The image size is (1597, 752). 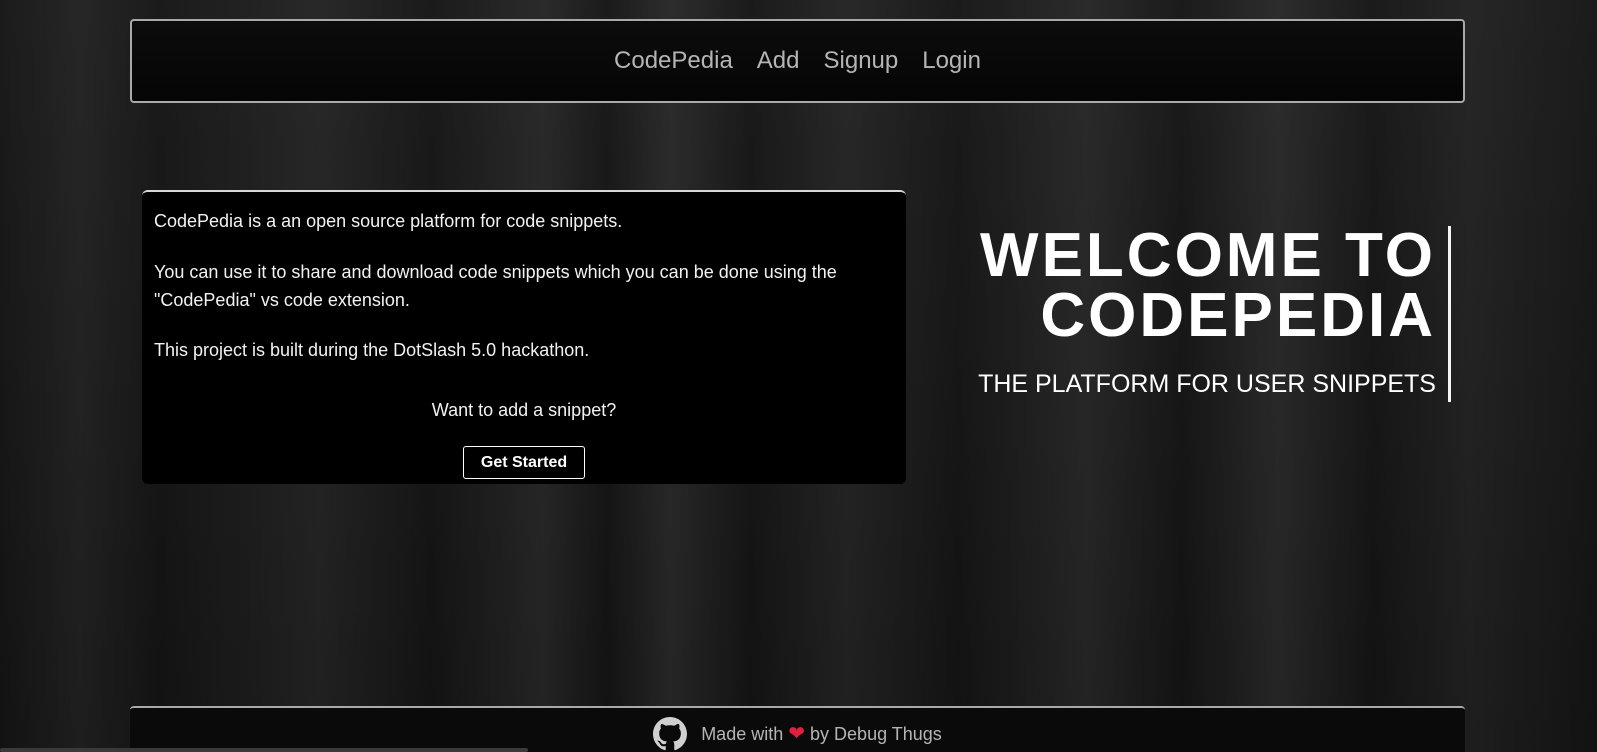 What do you see at coordinates (778, 61) in the screenshot?
I see `nav-link-add: Add` at bounding box center [778, 61].